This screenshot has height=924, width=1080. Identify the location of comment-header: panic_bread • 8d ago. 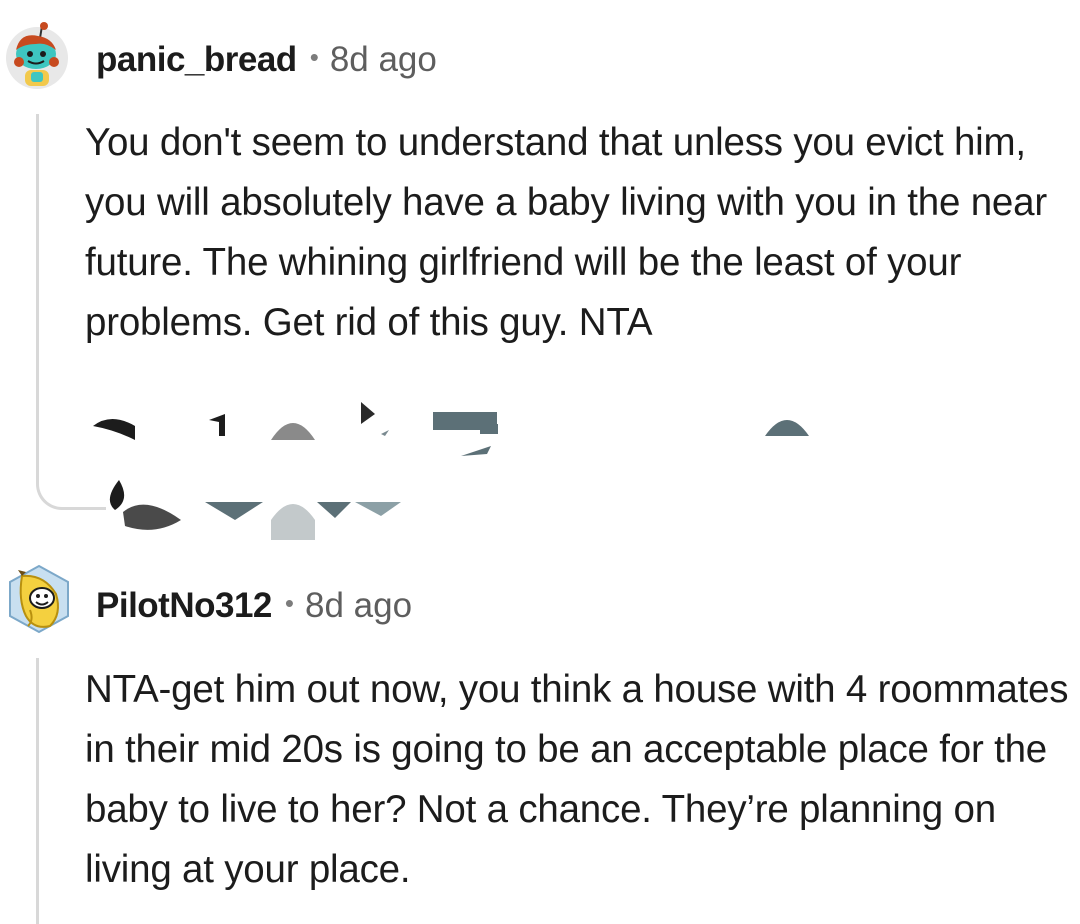
(266, 61).